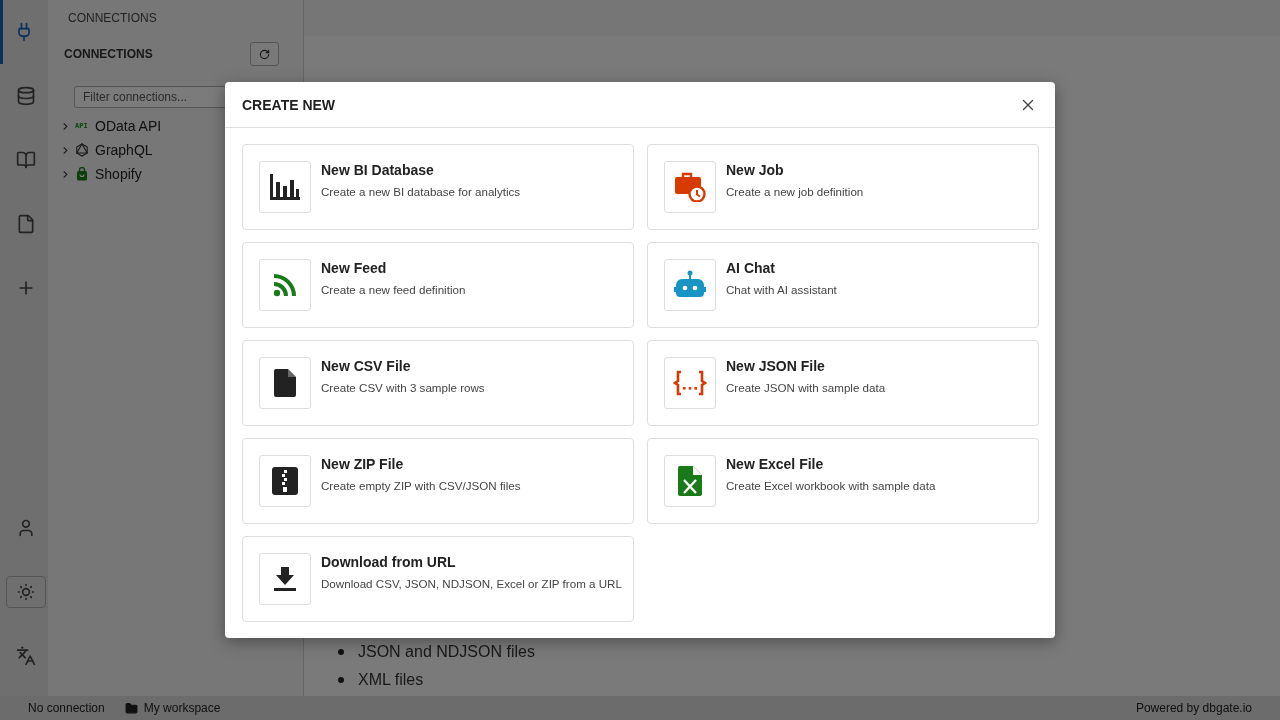 The image size is (1280, 720). I want to click on option-title: New JSON File, so click(776, 366).